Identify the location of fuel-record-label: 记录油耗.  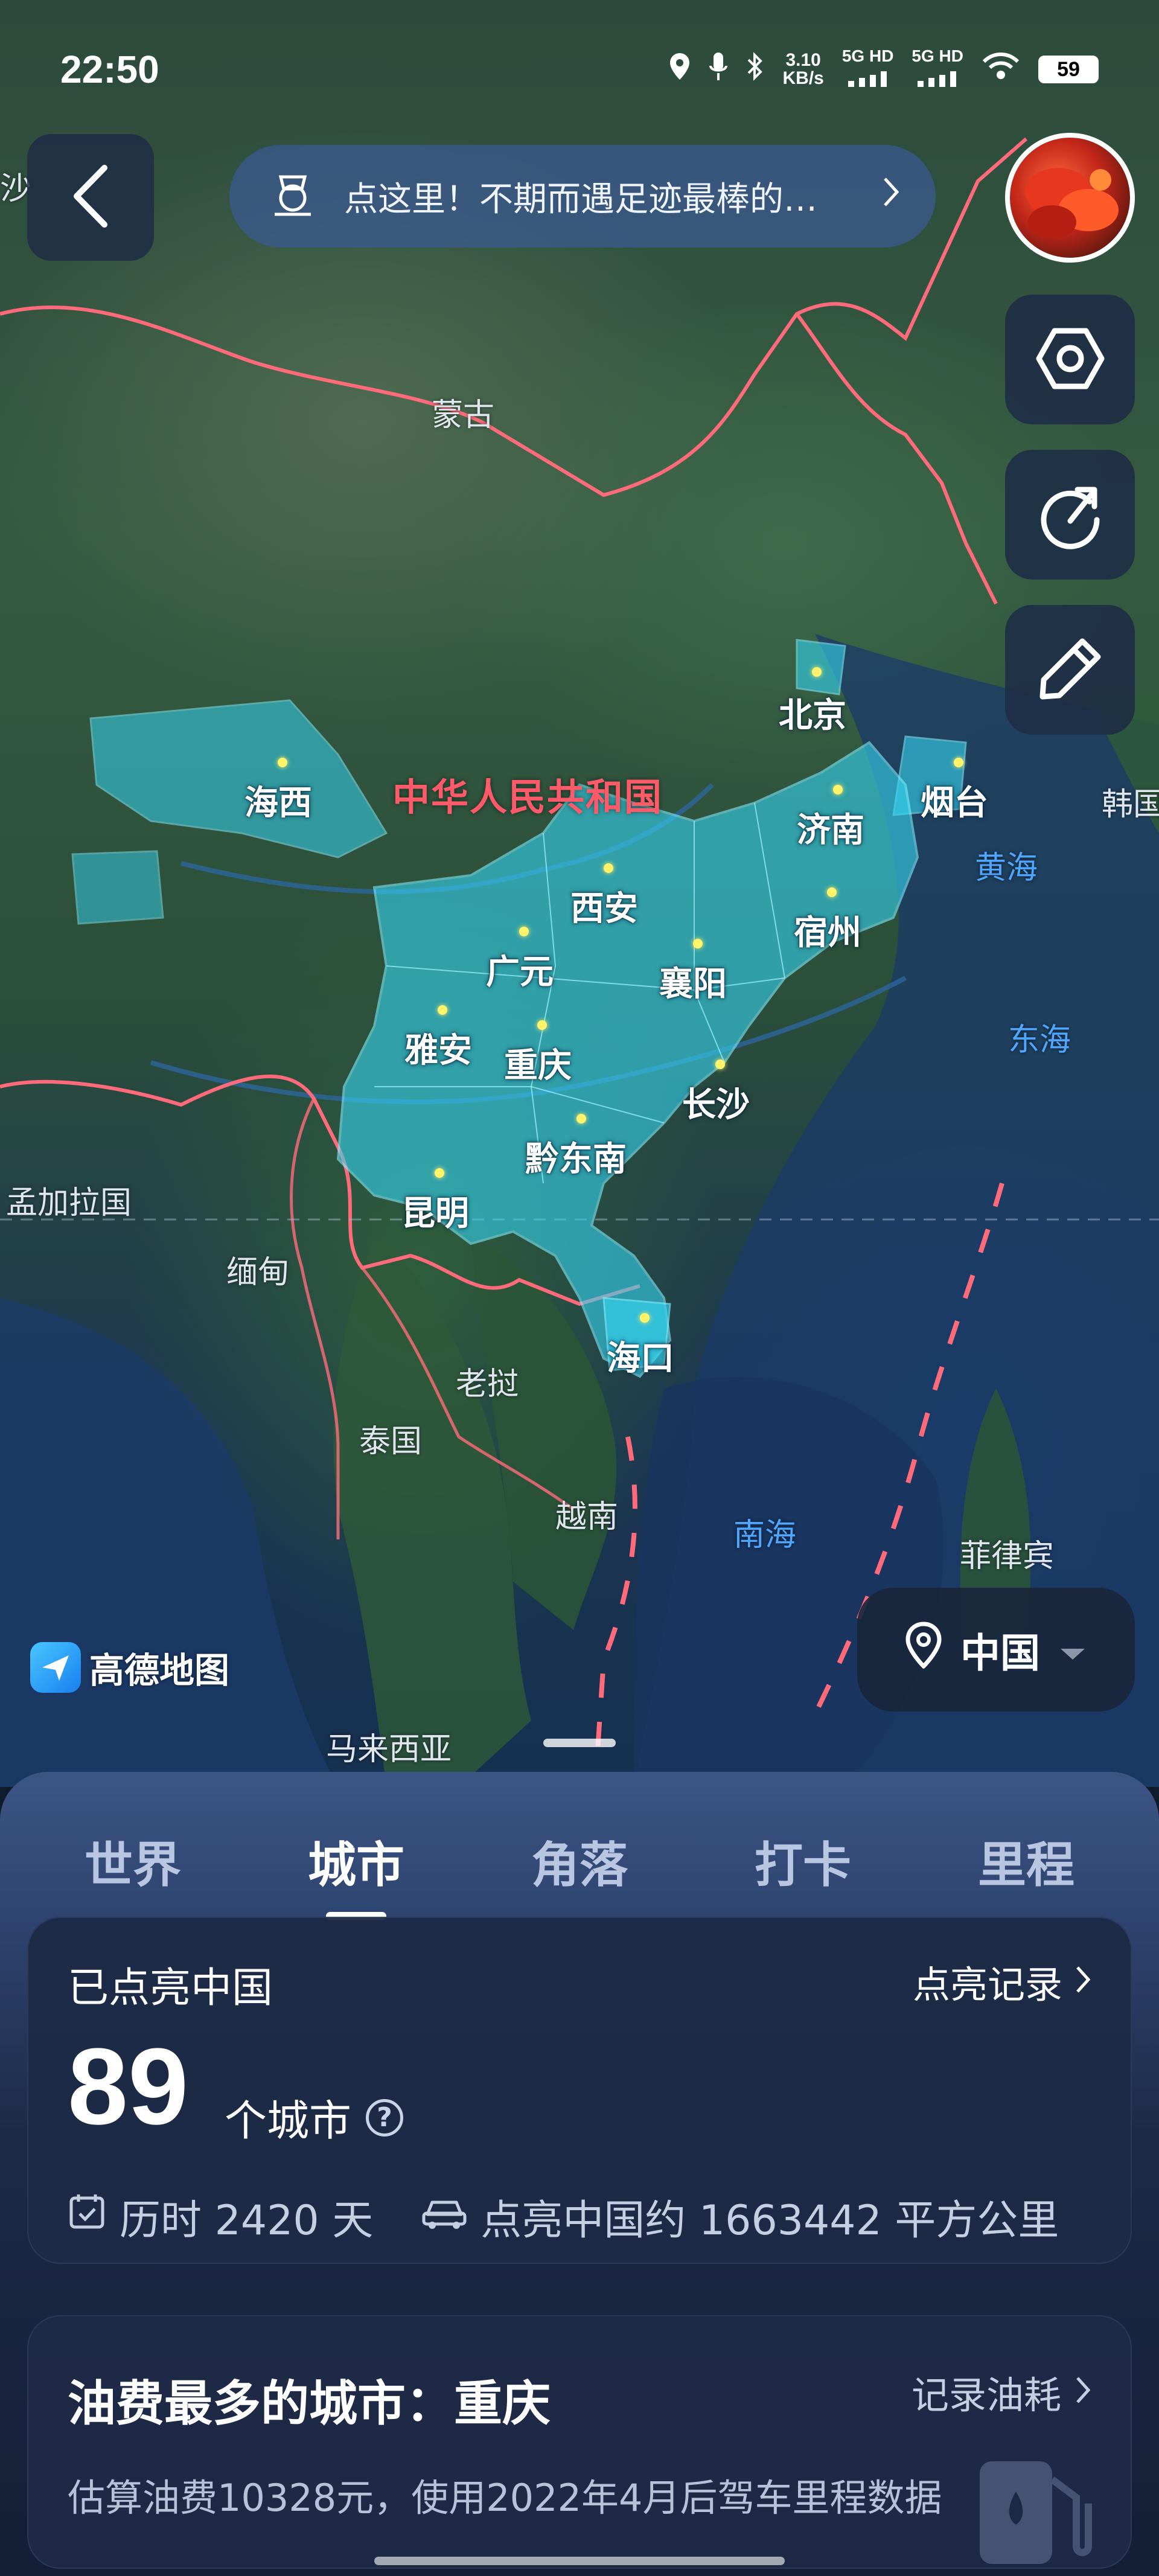
(986, 2395).